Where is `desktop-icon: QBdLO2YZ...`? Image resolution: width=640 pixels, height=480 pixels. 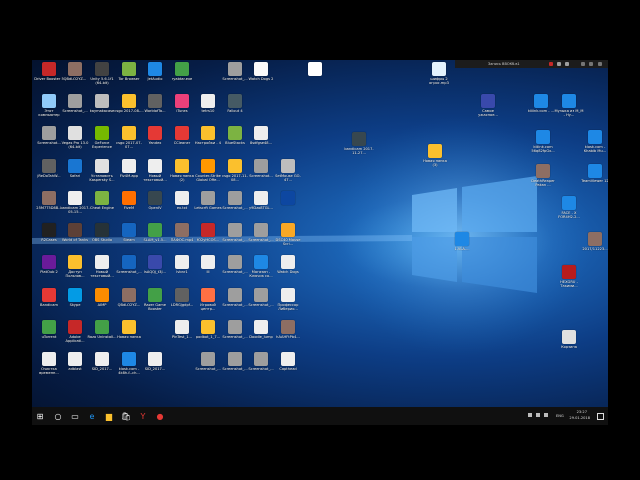
desktop-icon: QBdLO2YZ... is located at coordinates (75, 78).